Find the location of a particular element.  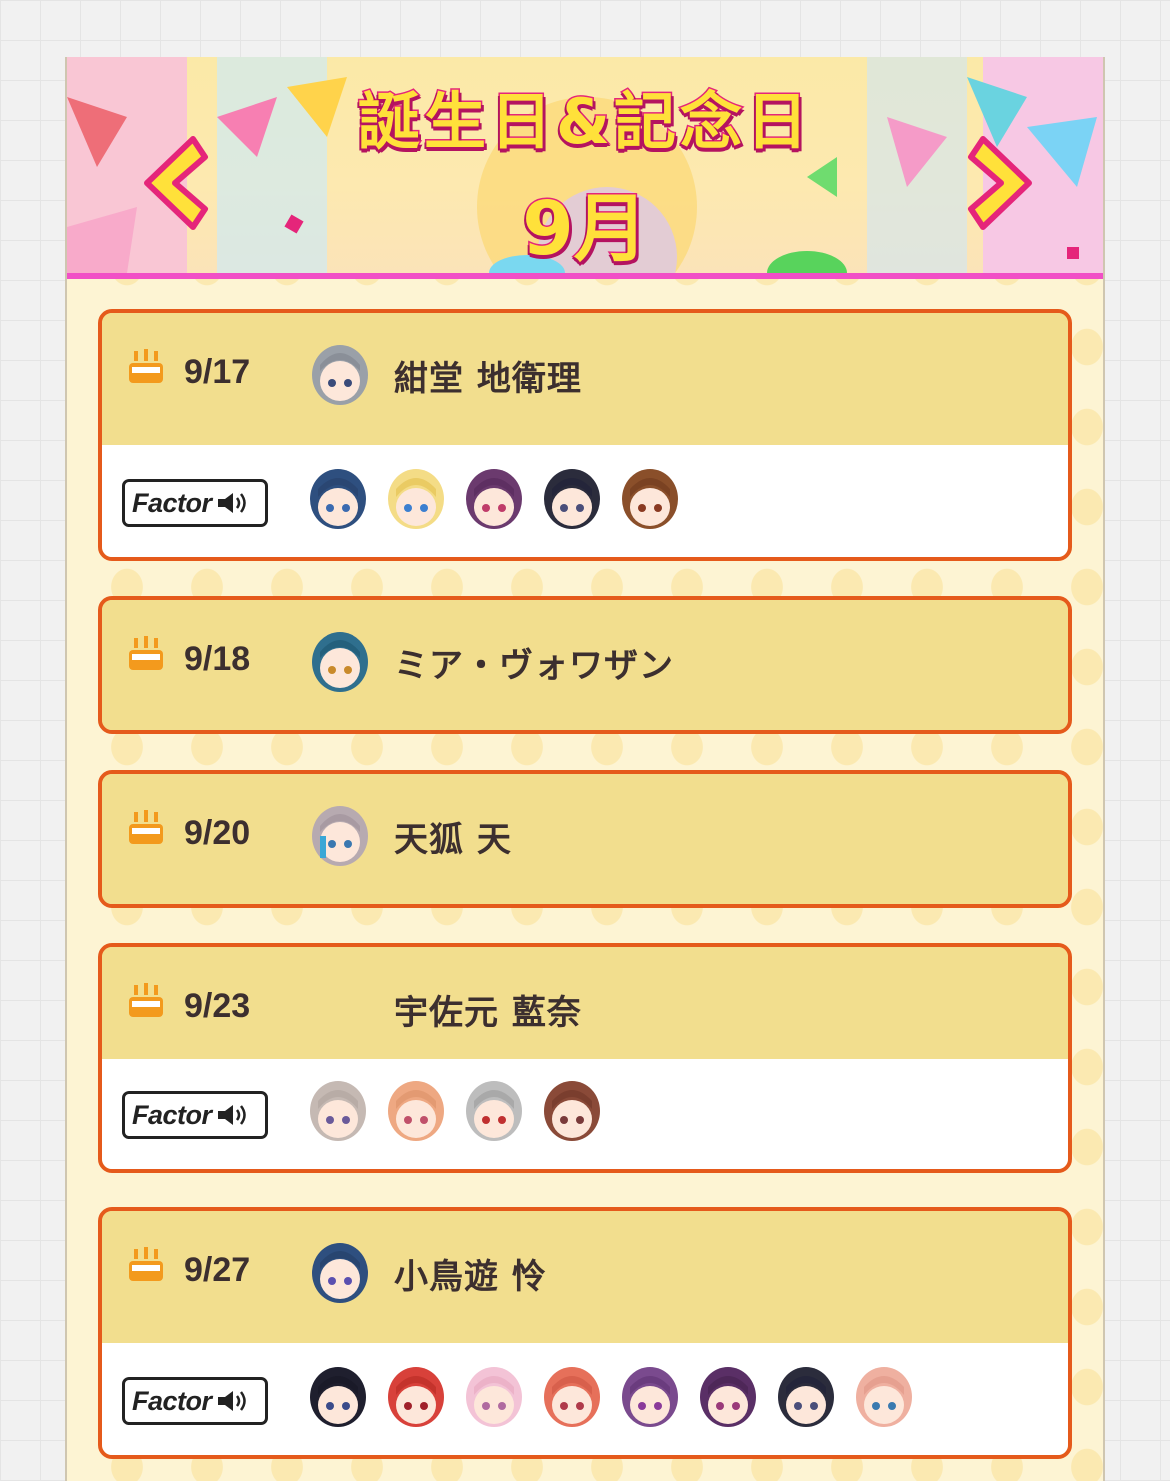

card-header: 9/18 ミア・ヴォワザン is located at coordinates (585, 665).